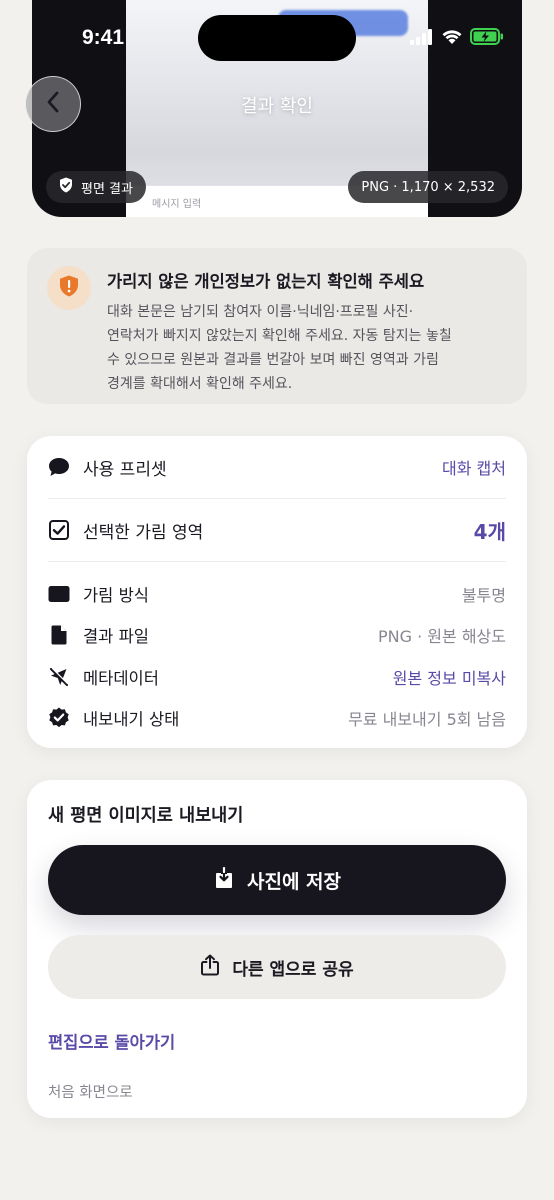 The width and height of the screenshot is (554, 1200). What do you see at coordinates (277, 530) in the screenshot?
I see `regions-row: 선택한 가림 영역 4개` at bounding box center [277, 530].